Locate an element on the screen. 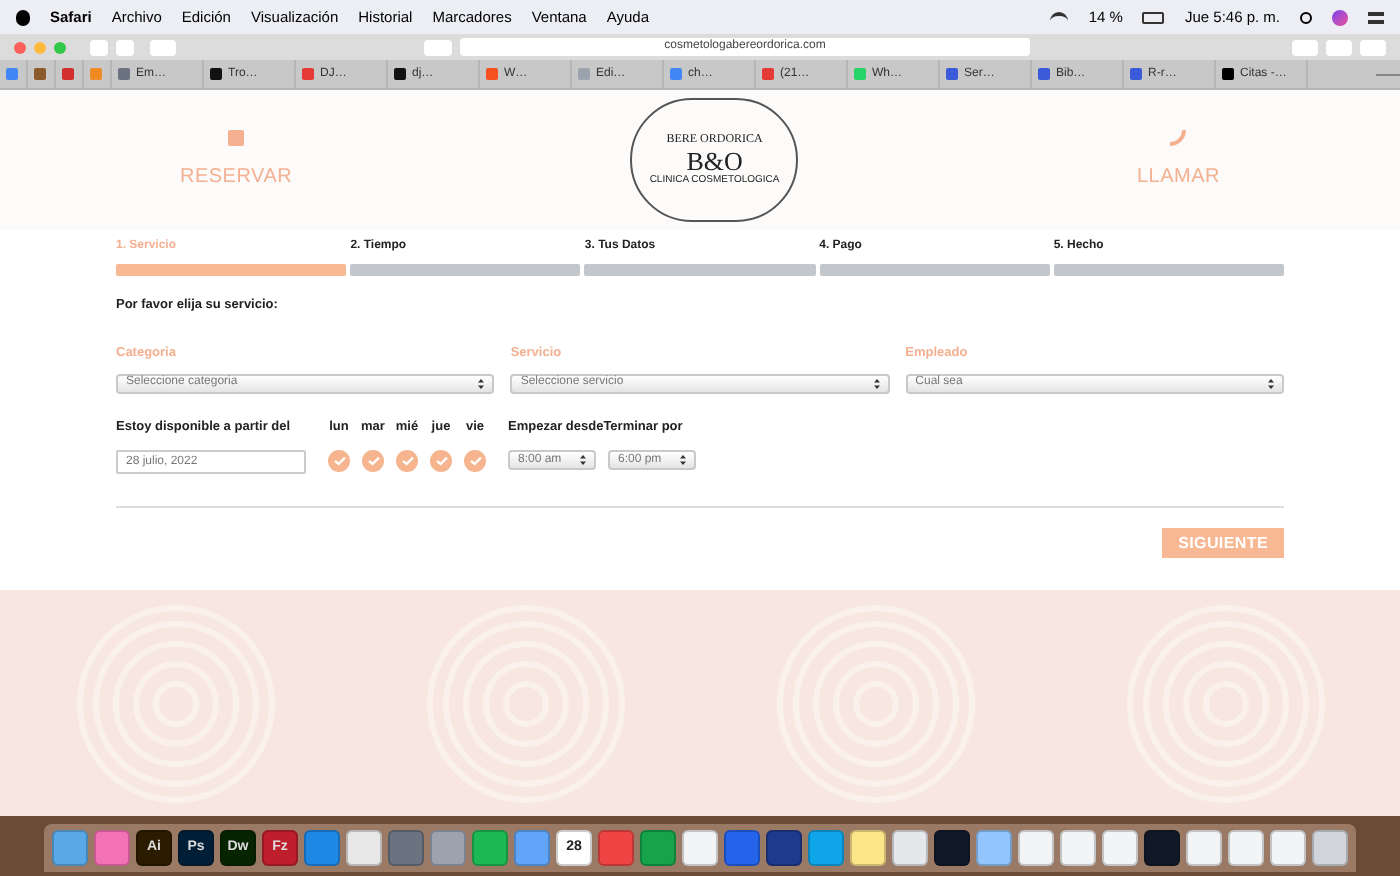 The width and height of the screenshot is (1400, 876). sidebar-button is located at coordinates (163, 47).